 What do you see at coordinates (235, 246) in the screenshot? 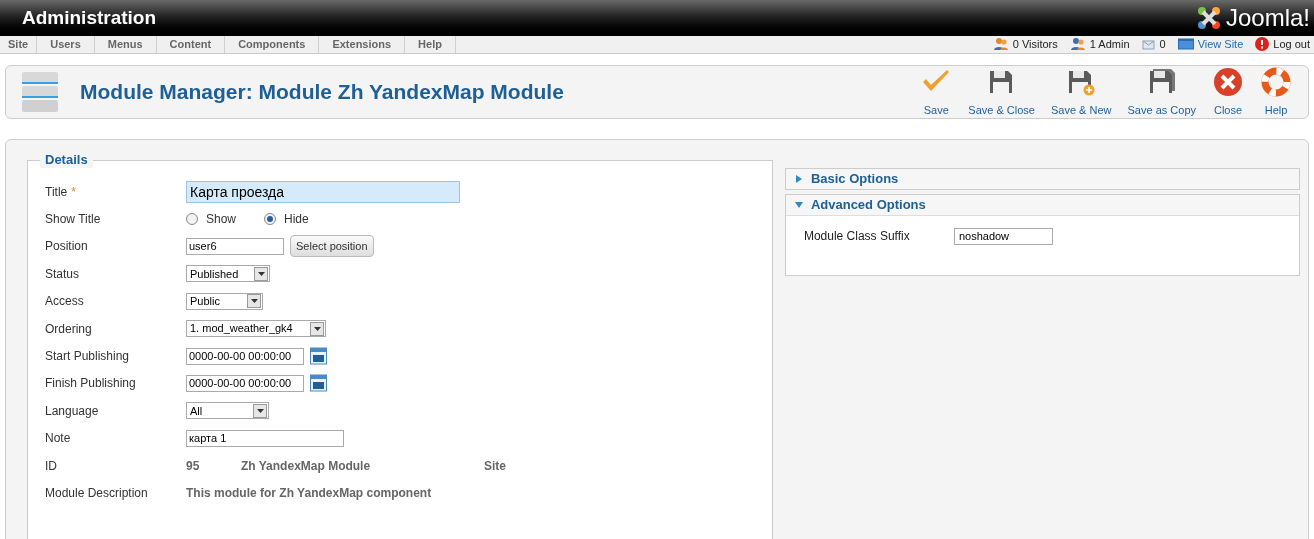
I see `position-field: user6` at bounding box center [235, 246].